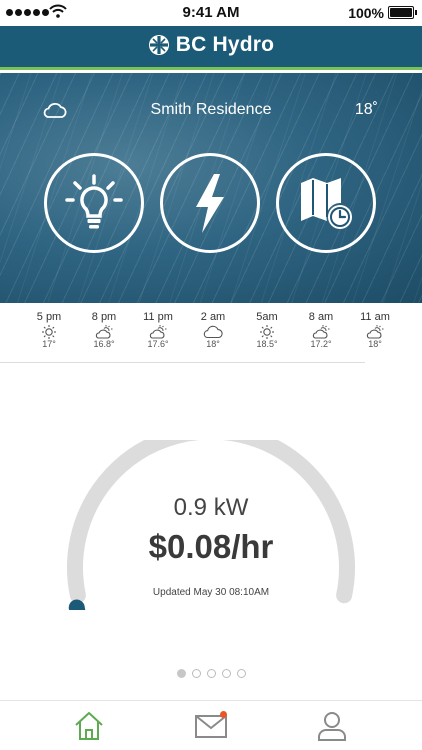  I want to click on forecast-temp: 18.5°, so click(267, 344).